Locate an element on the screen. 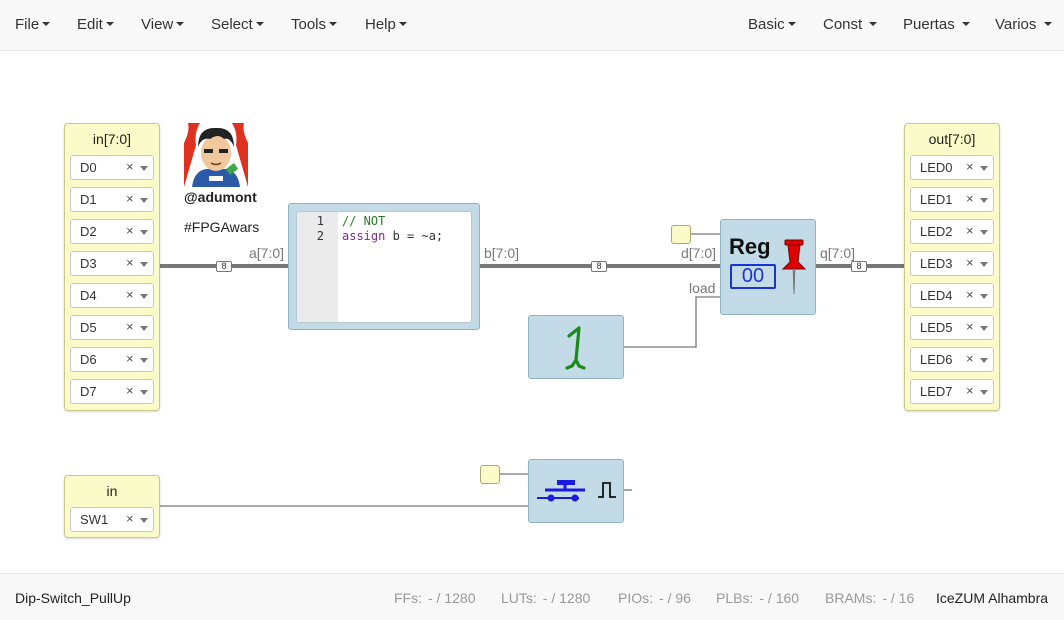 Image resolution: width=1064 pixels, height=620 pixels. code-line-1: // NOT is located at coordinates (364, 221).